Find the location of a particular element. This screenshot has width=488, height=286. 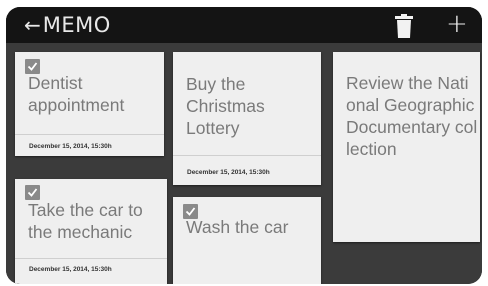

back-arrow-icon: ← is located at coordinates (32, 25).